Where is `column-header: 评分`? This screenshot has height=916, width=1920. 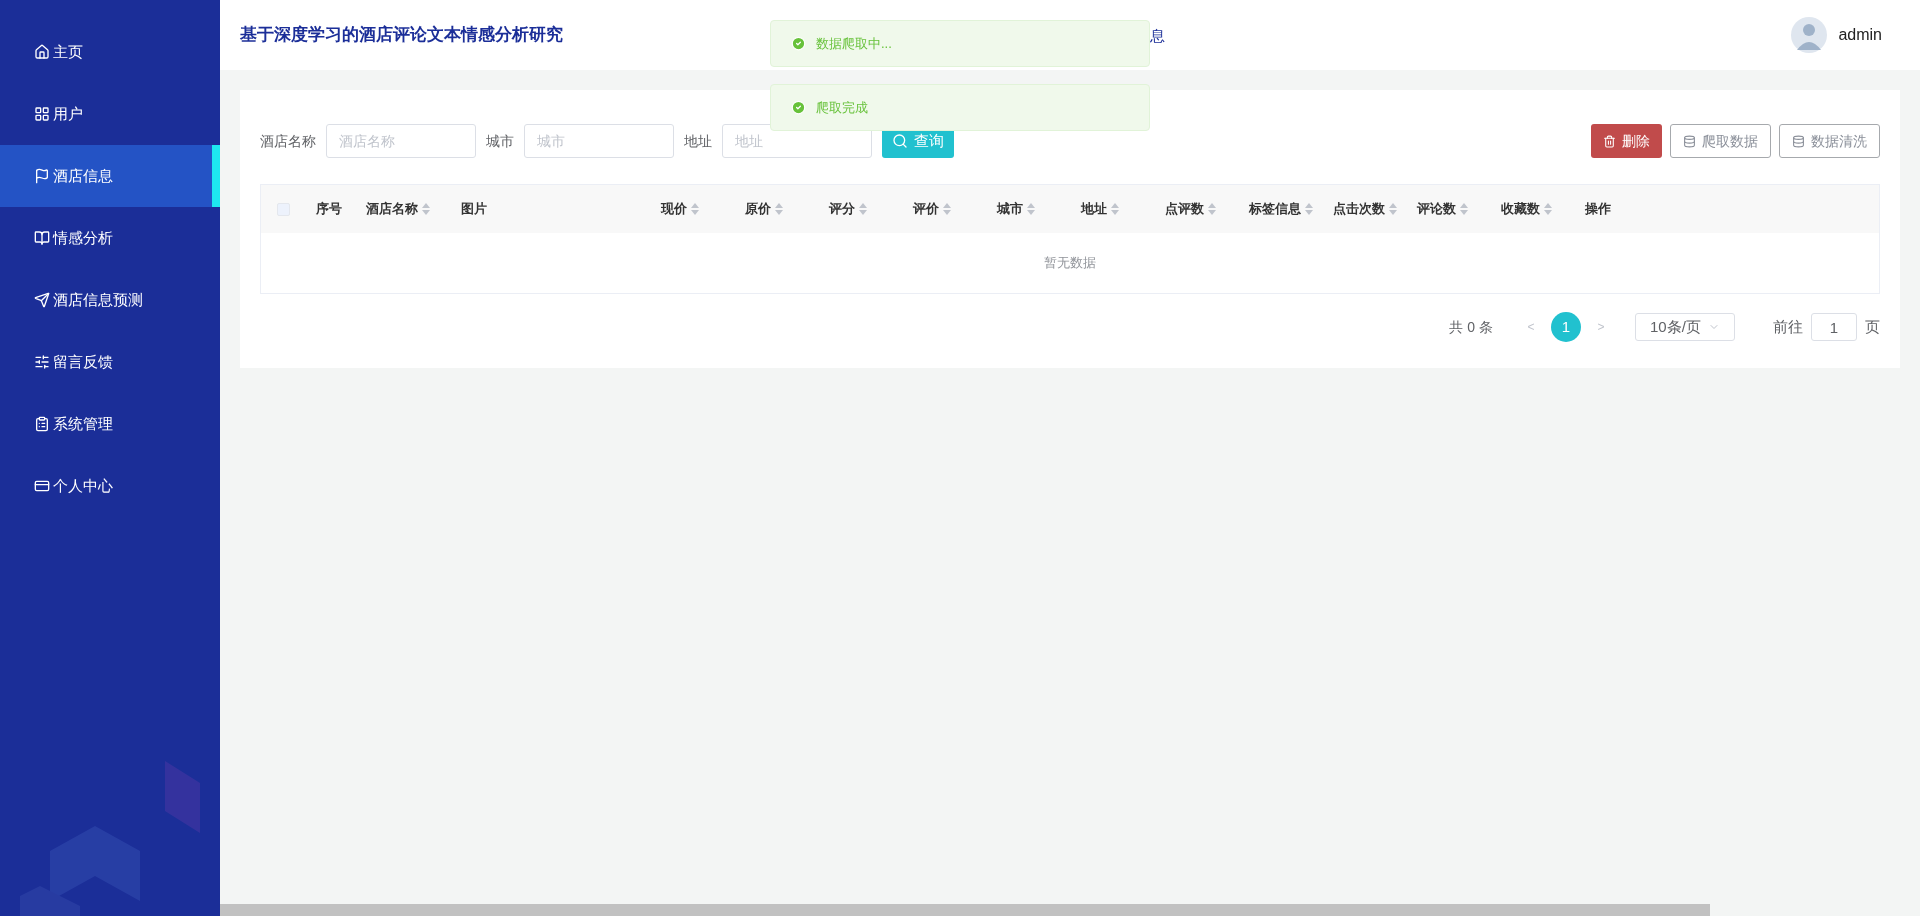 column-header: 评分 is located at coordinates (848, 209).